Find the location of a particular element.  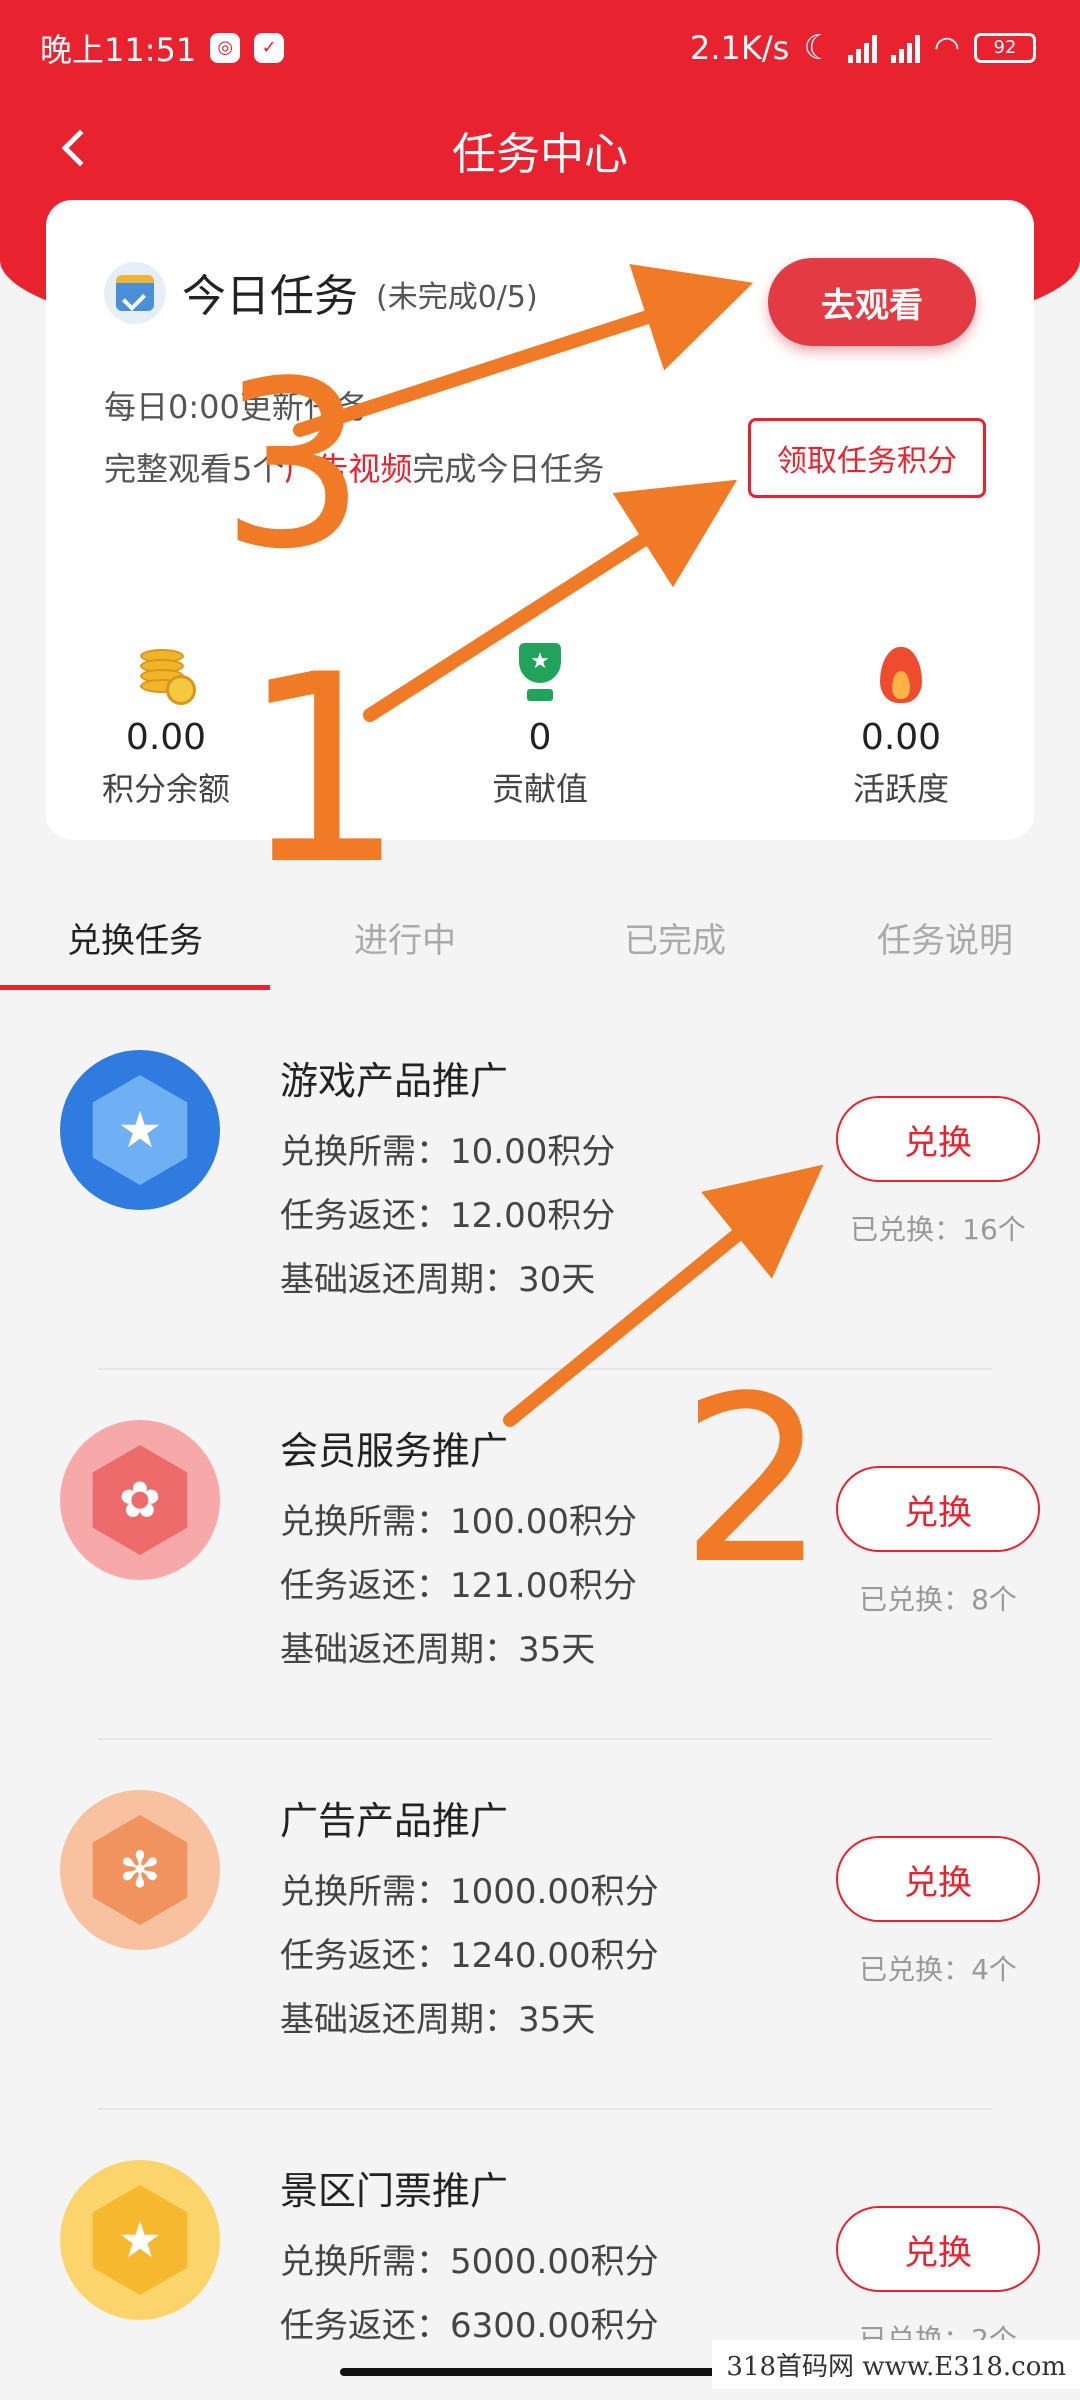

update-note: 每日0:00更新任务 is located at coordinates (236, 407).